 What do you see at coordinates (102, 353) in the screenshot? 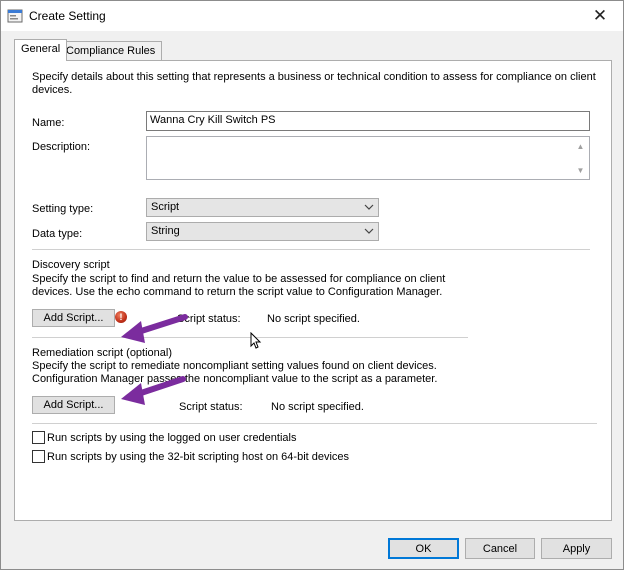
I see `remediation-heading: Remediation script (optional)` at bounding box center [102, 353].